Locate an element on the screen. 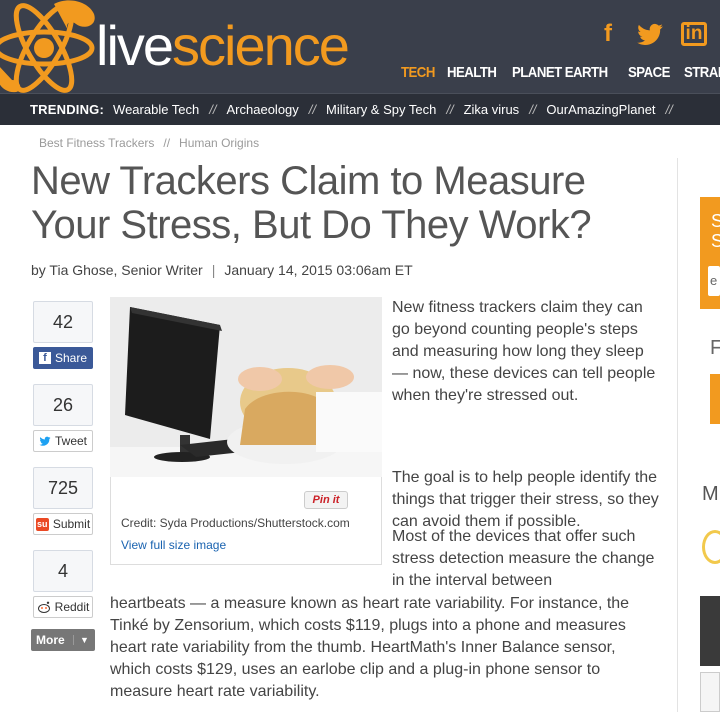  logo-science-text: science is located at coordinates (261, 45).